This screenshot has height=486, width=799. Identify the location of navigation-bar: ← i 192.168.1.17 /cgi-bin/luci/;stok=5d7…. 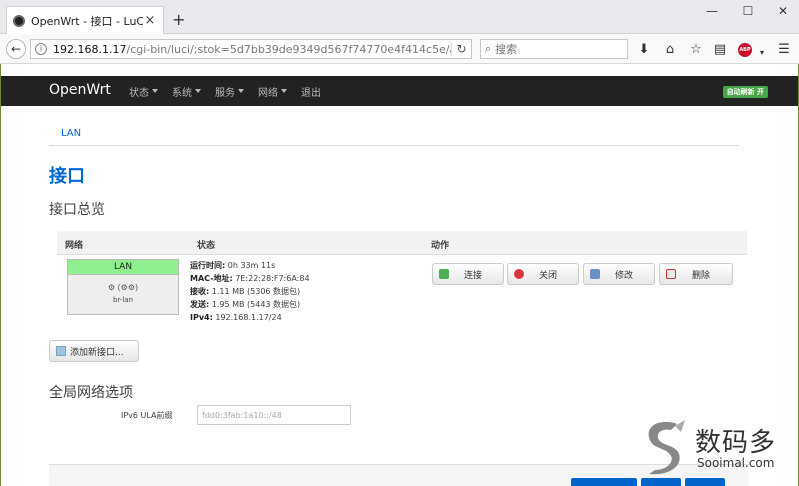
(399, 49).